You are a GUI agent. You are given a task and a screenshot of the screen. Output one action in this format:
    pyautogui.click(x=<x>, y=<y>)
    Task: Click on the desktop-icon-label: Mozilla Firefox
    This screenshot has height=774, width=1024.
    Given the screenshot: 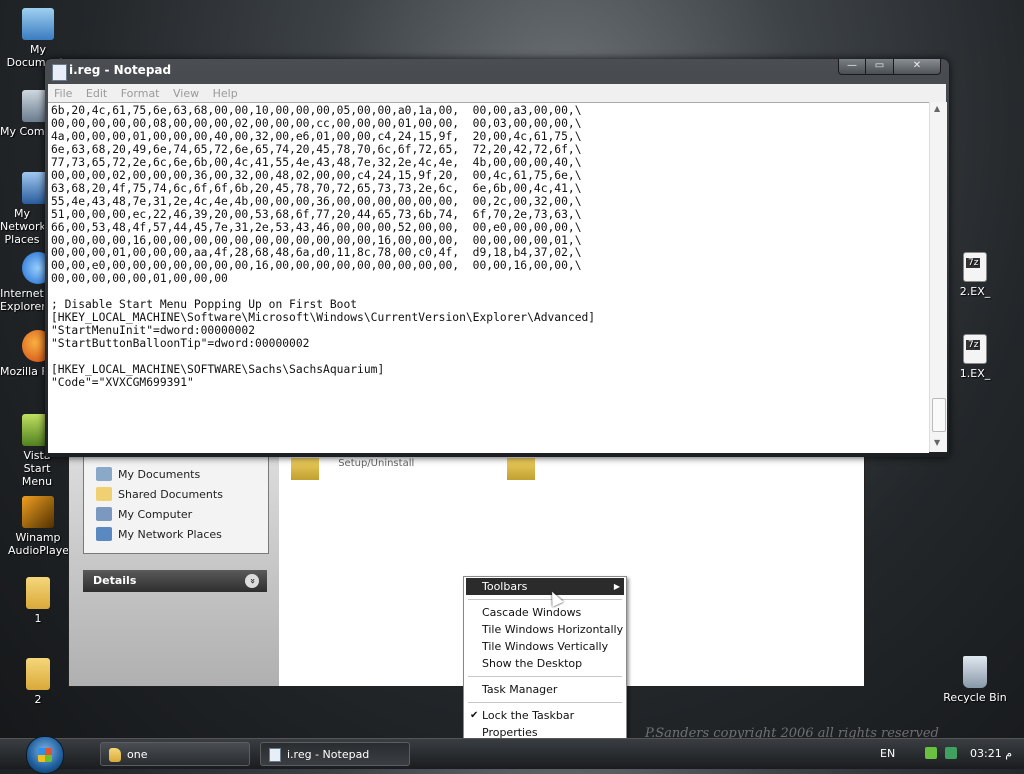 What is the action you would take?
    pyautogui.click(x=22, y=371)
    